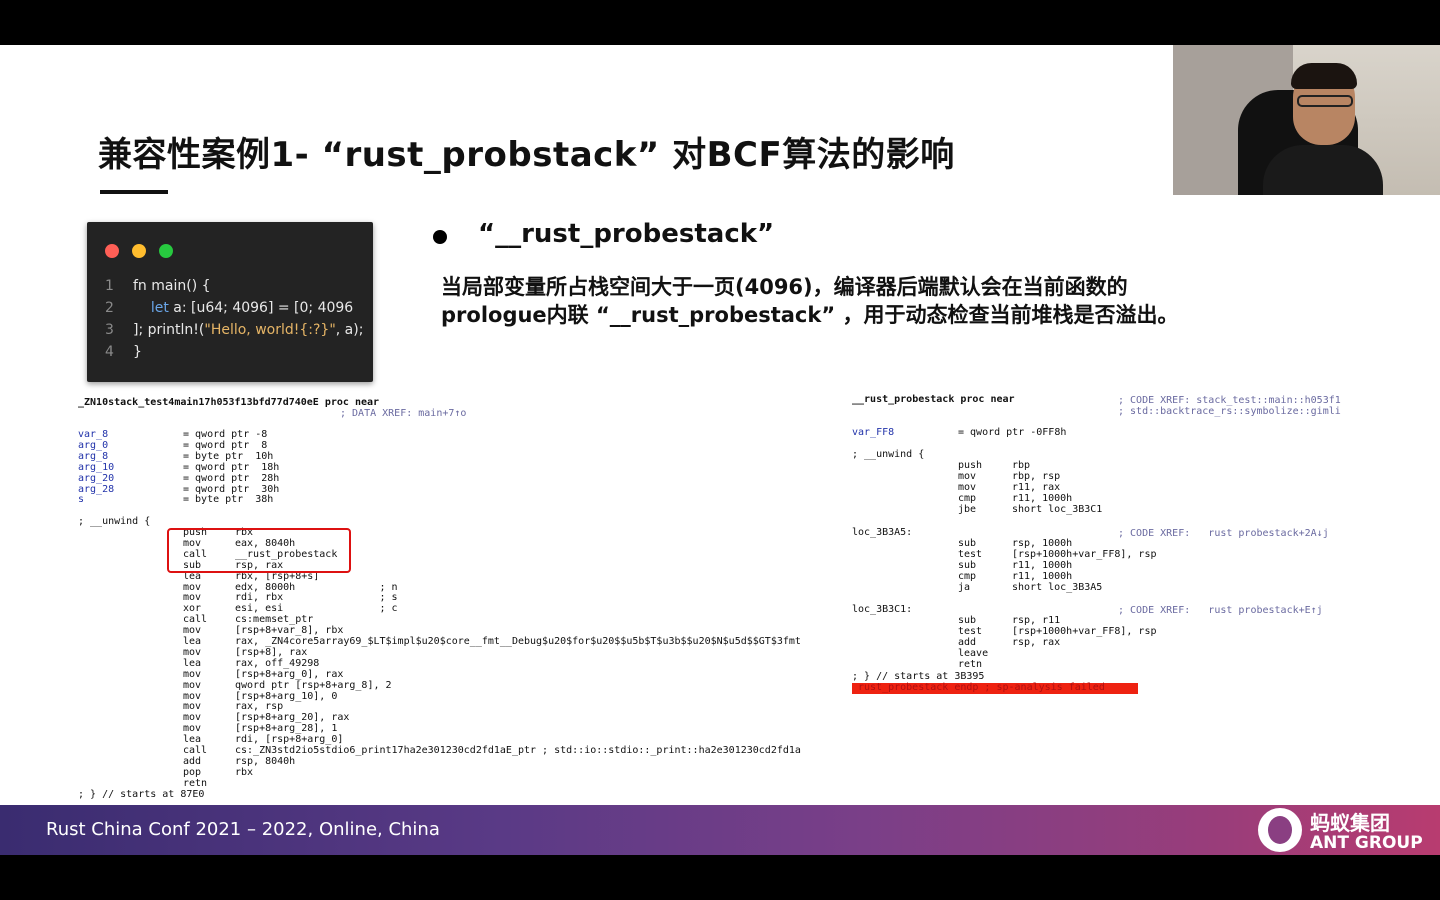 The width and height of the screenshot is (1440, 900). What do you see at coordinates (158, 286) in the screenshot?
I see `code-line: 1 fn main() {` at bounding box center [158, 286].